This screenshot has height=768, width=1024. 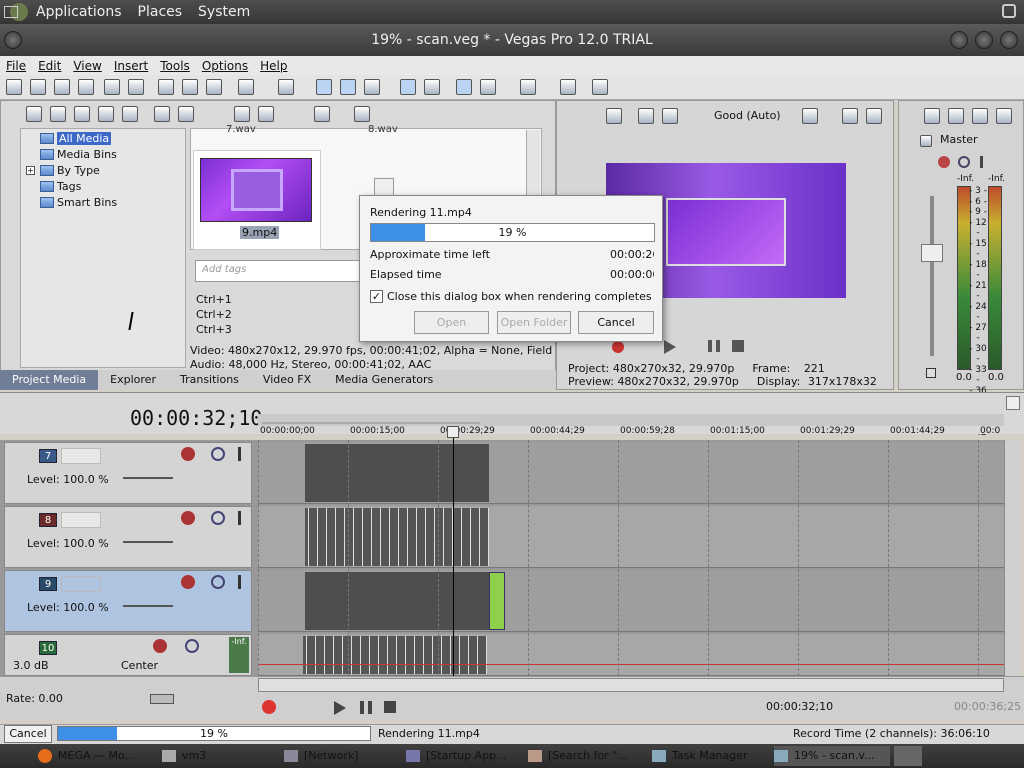 What do you see at coordinates (28, 734) in the screenshot?
I see `status-cancel-button: Cancel` at bounding box center [28, 734].